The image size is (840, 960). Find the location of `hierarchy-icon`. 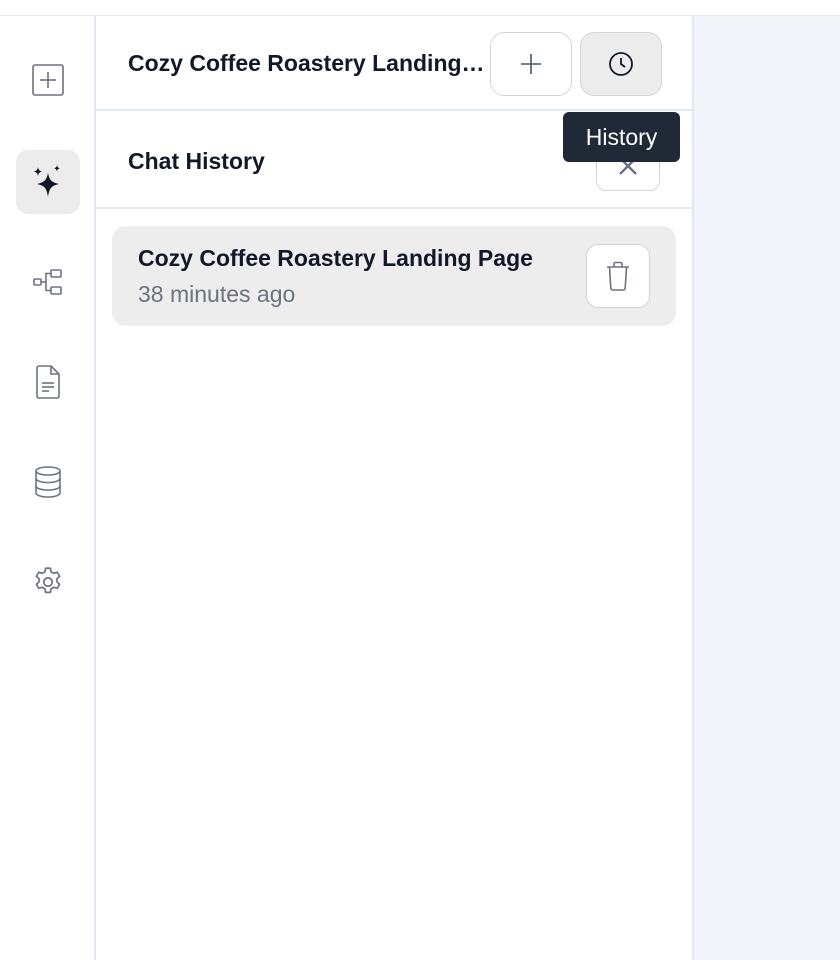

hierarchy-icon is located at coordinates (47, 282).